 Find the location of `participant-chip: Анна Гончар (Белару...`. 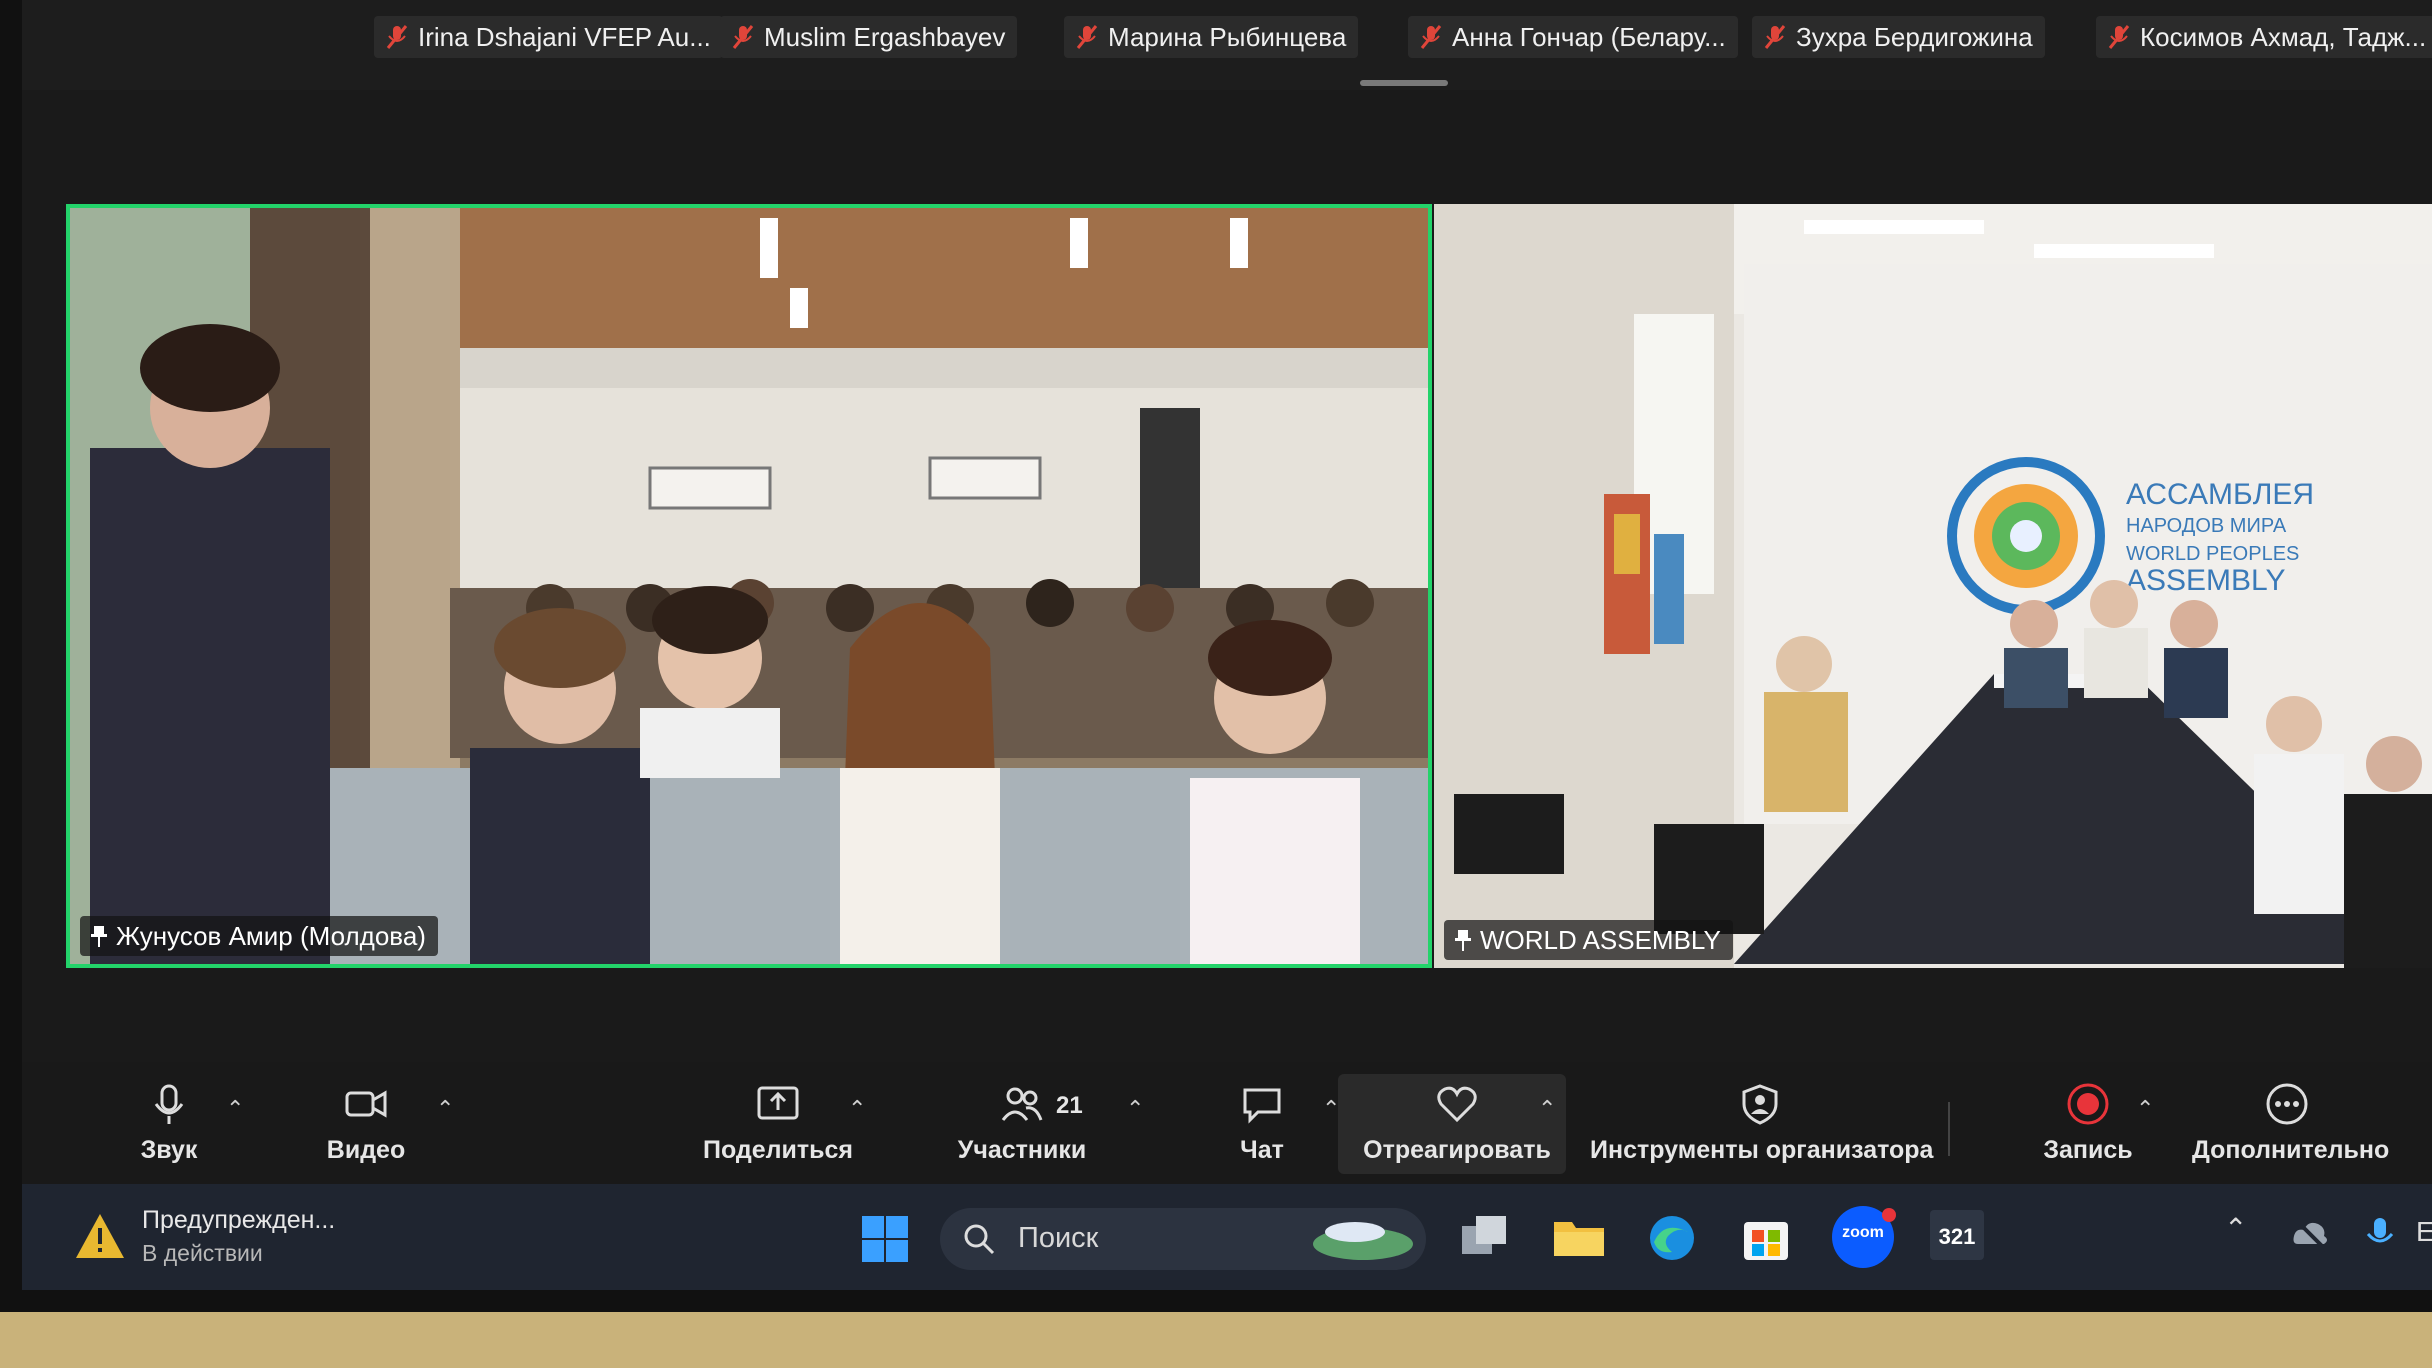

participant-chip: Анна Гончар (Белару... is located at coordinates (1573, 37).